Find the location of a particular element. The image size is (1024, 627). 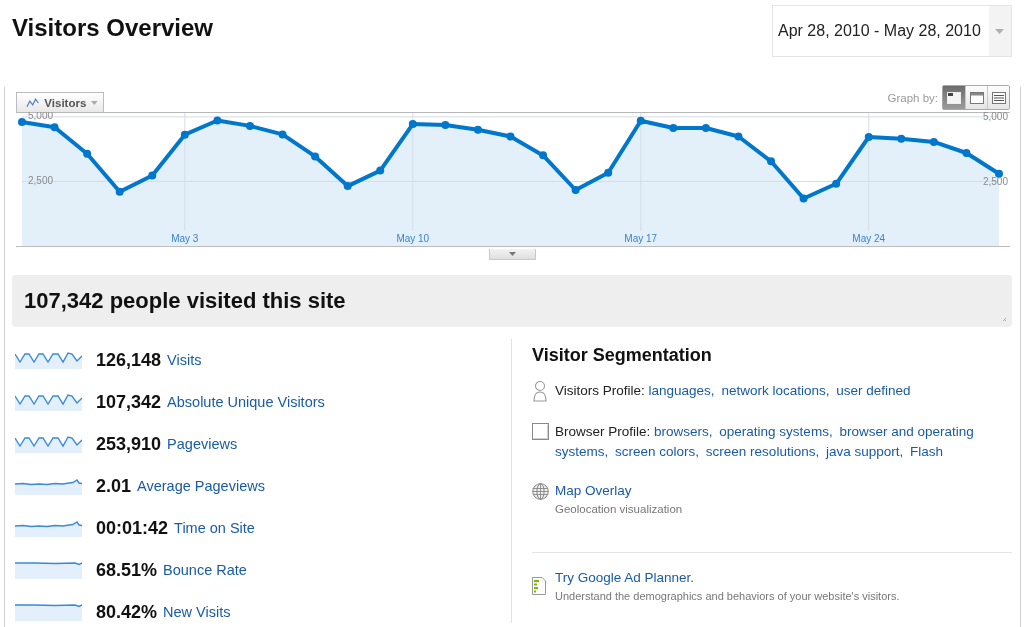

promo-link: Try Google Ad Planner. is located at coordinates (625, 578).